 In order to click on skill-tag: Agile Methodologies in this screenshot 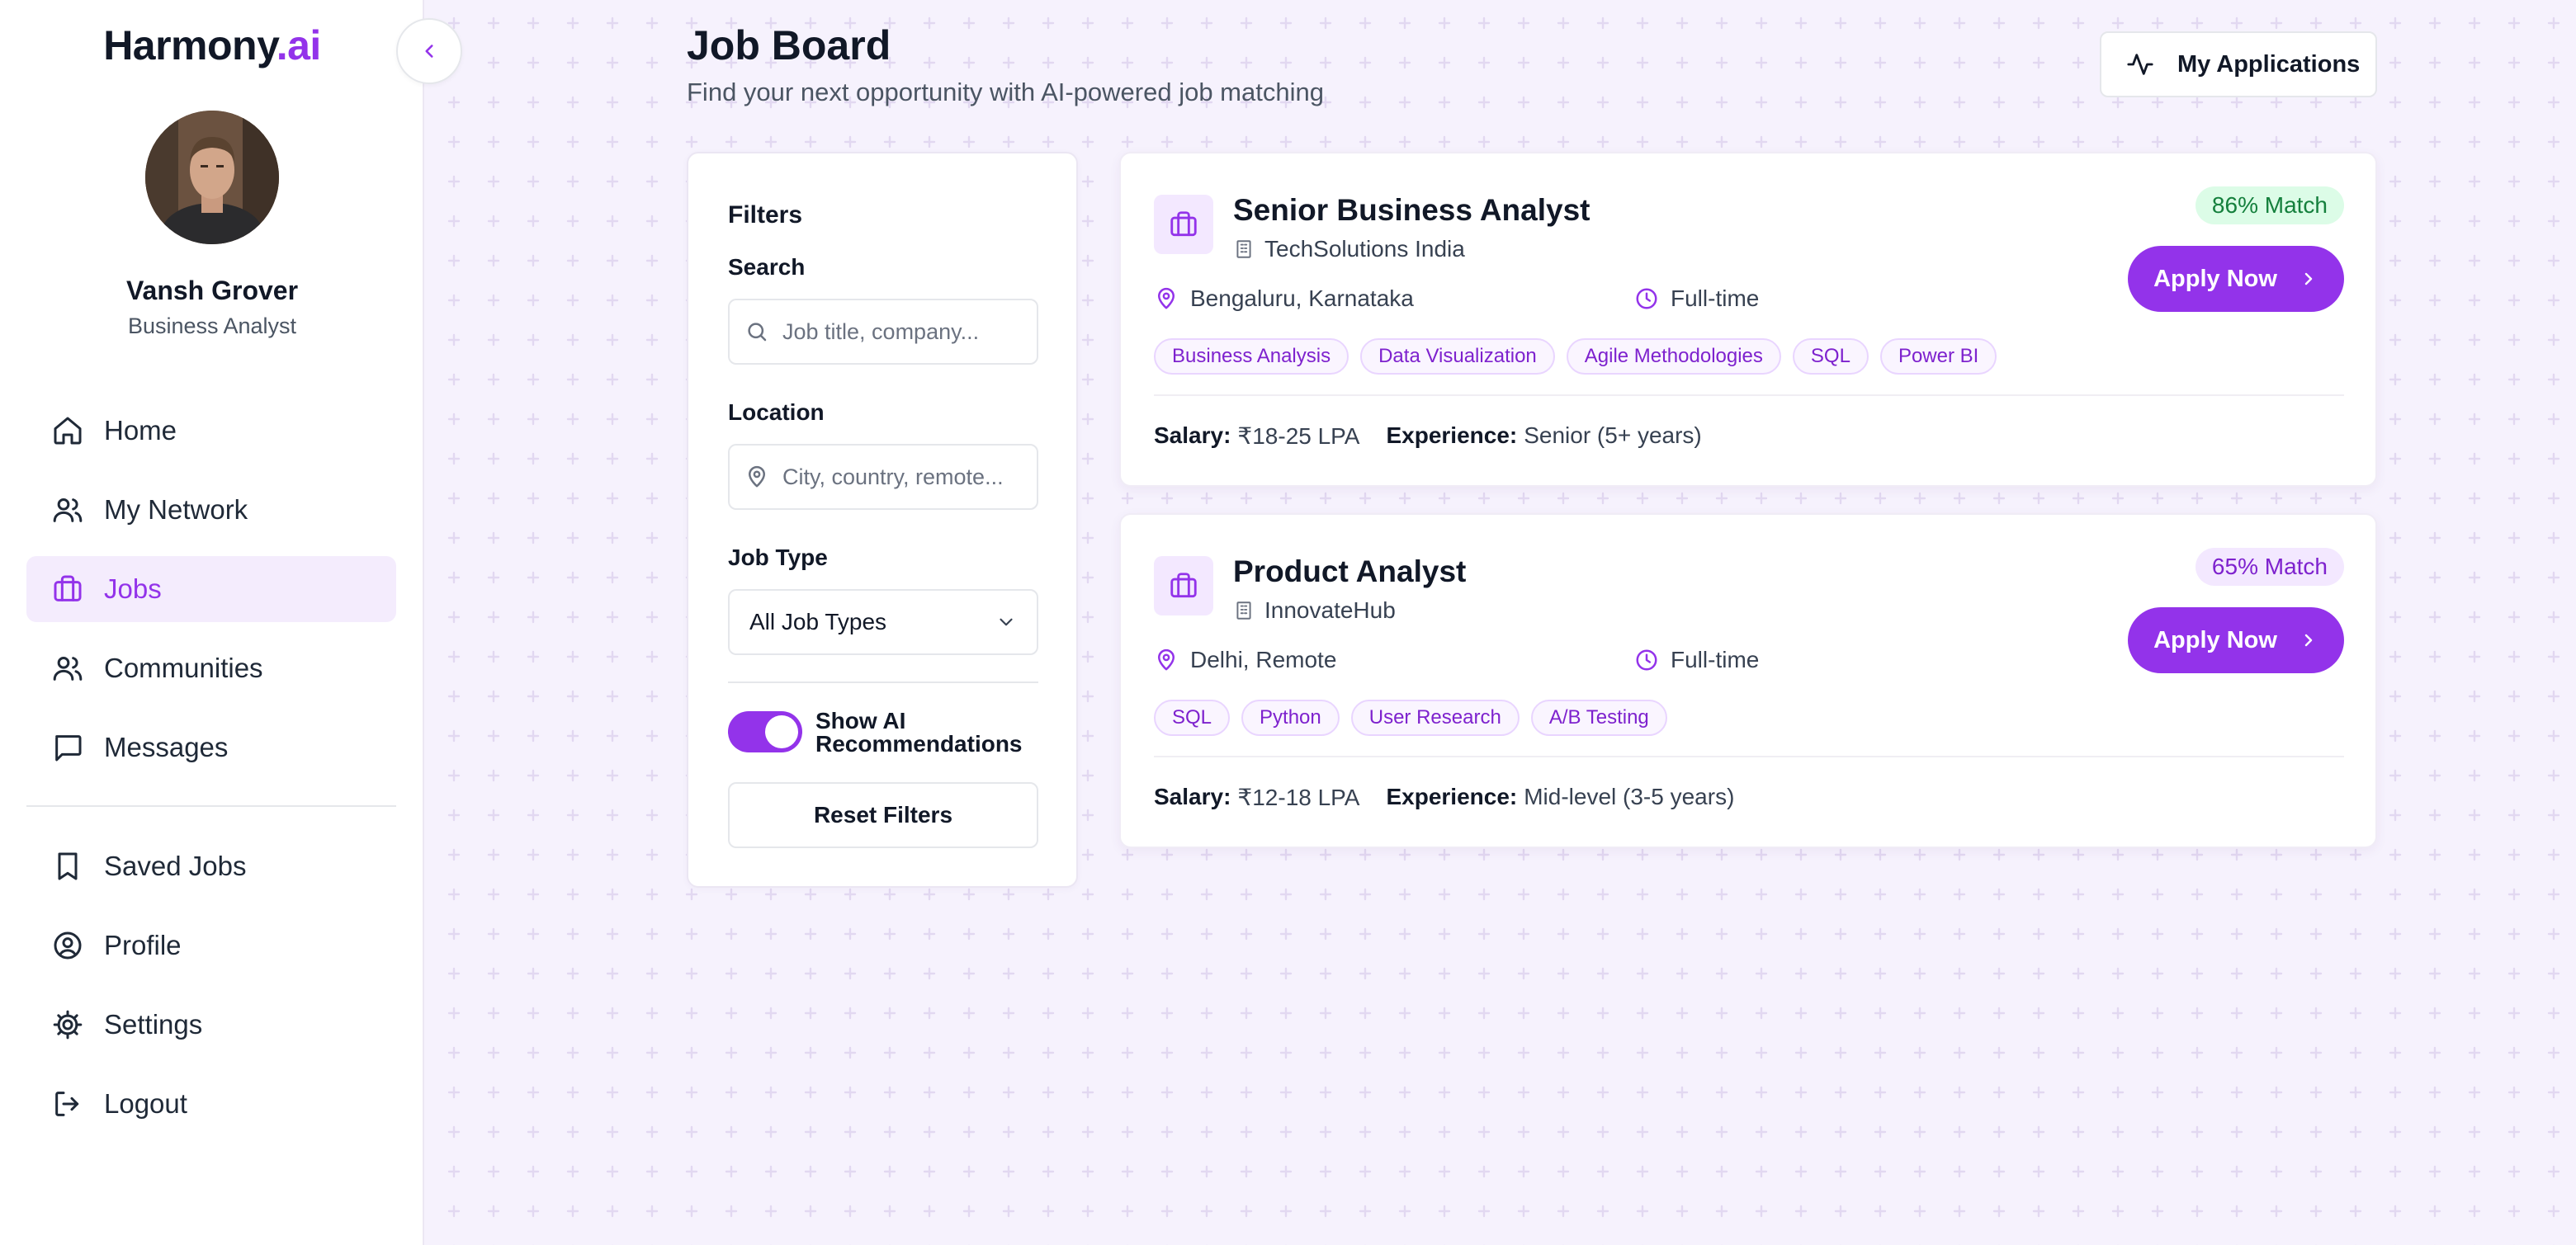, I will do `click(1673, 356)`.